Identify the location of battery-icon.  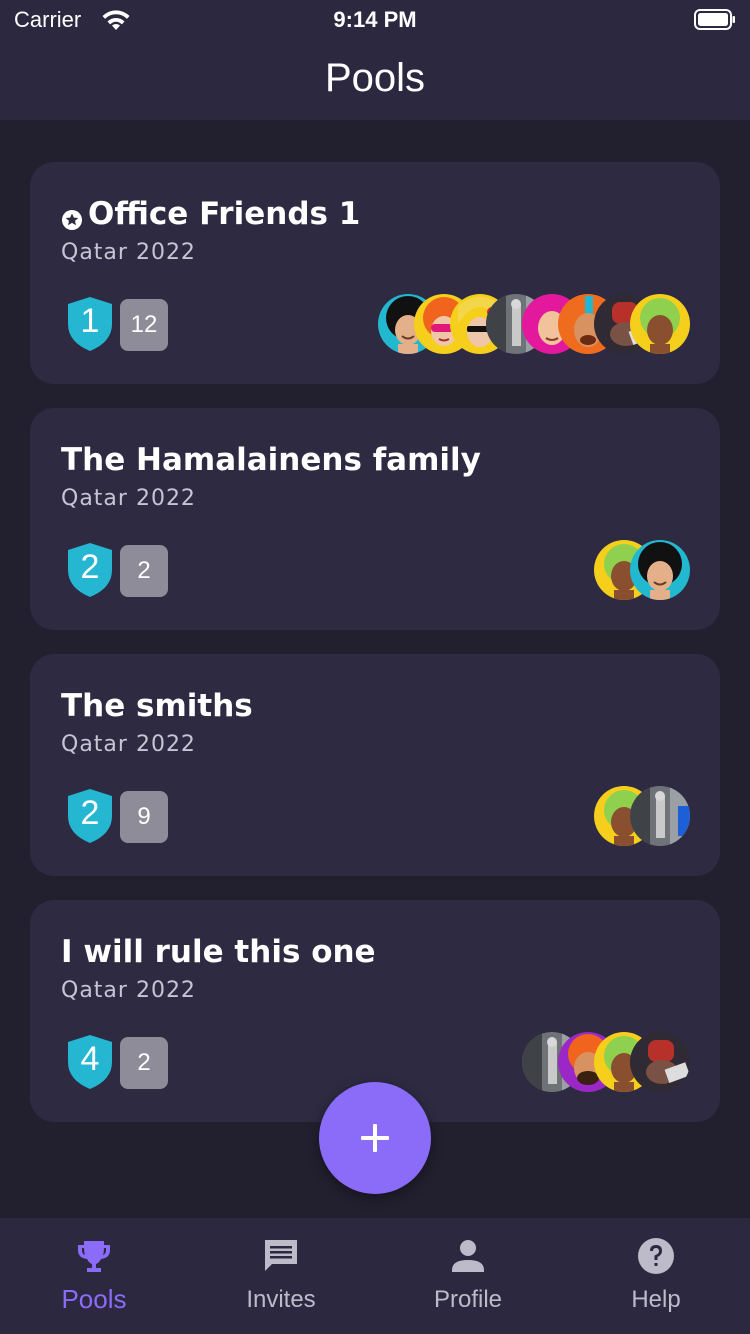
(715, 19).